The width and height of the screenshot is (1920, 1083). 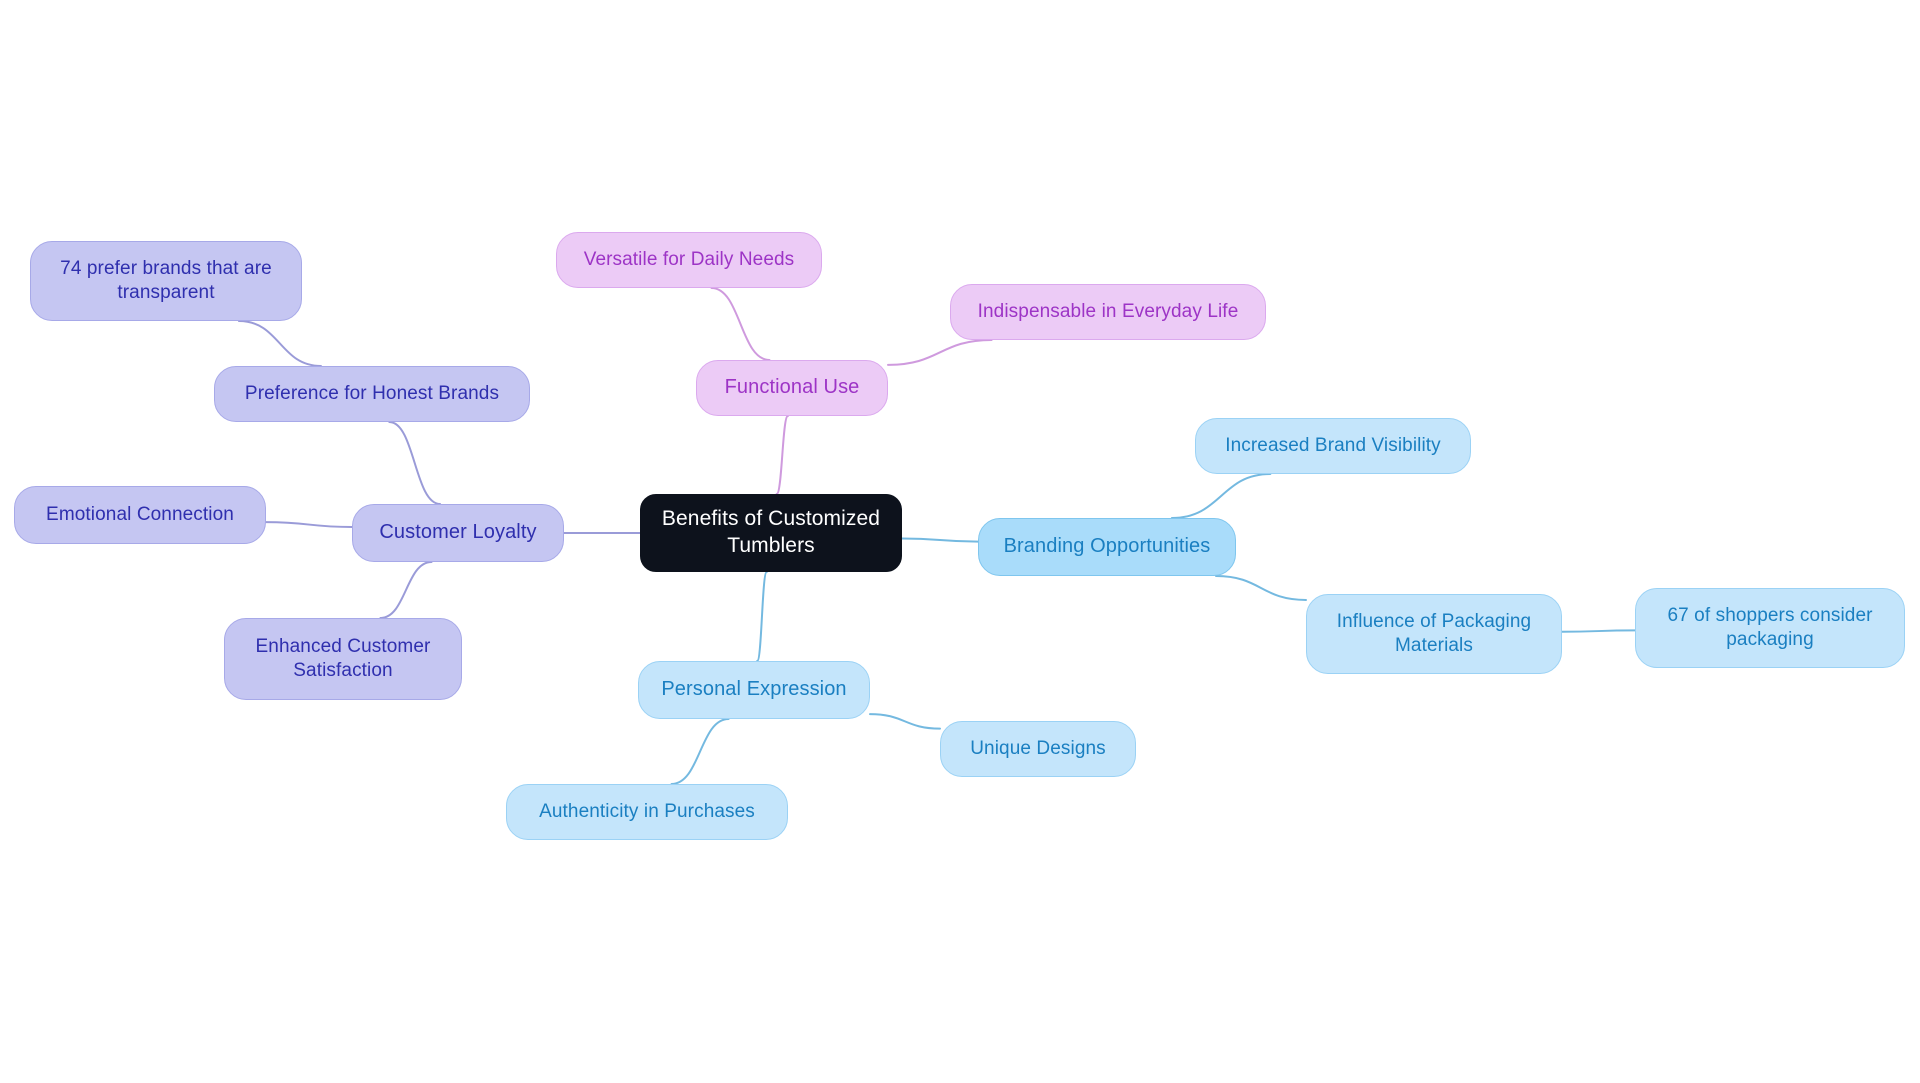 What do you see at coordinates (309, 524) in the screenshot?
I see `edge-customer-loyalty-emotional` at bounding box center [309, 524].